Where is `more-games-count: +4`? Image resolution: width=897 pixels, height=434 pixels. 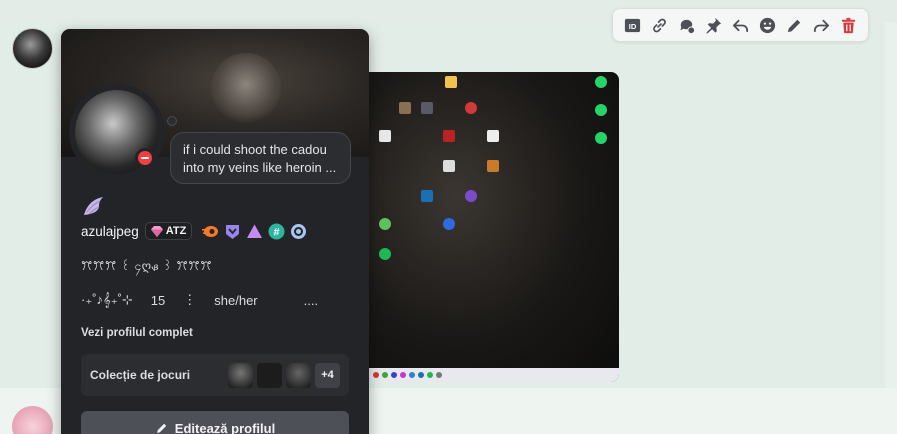
more-games-count: +4 is located at coordinates (327, 375).